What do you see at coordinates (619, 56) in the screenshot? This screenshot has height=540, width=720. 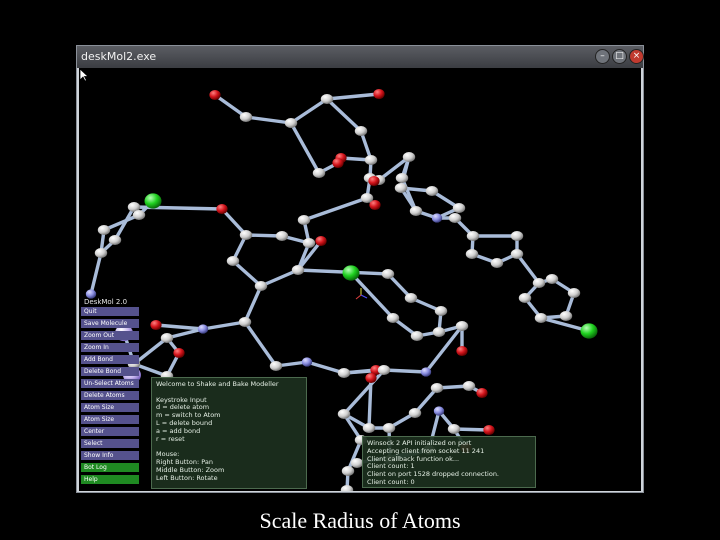 I see `maximize-button: □` at bounding box center [619, 56].